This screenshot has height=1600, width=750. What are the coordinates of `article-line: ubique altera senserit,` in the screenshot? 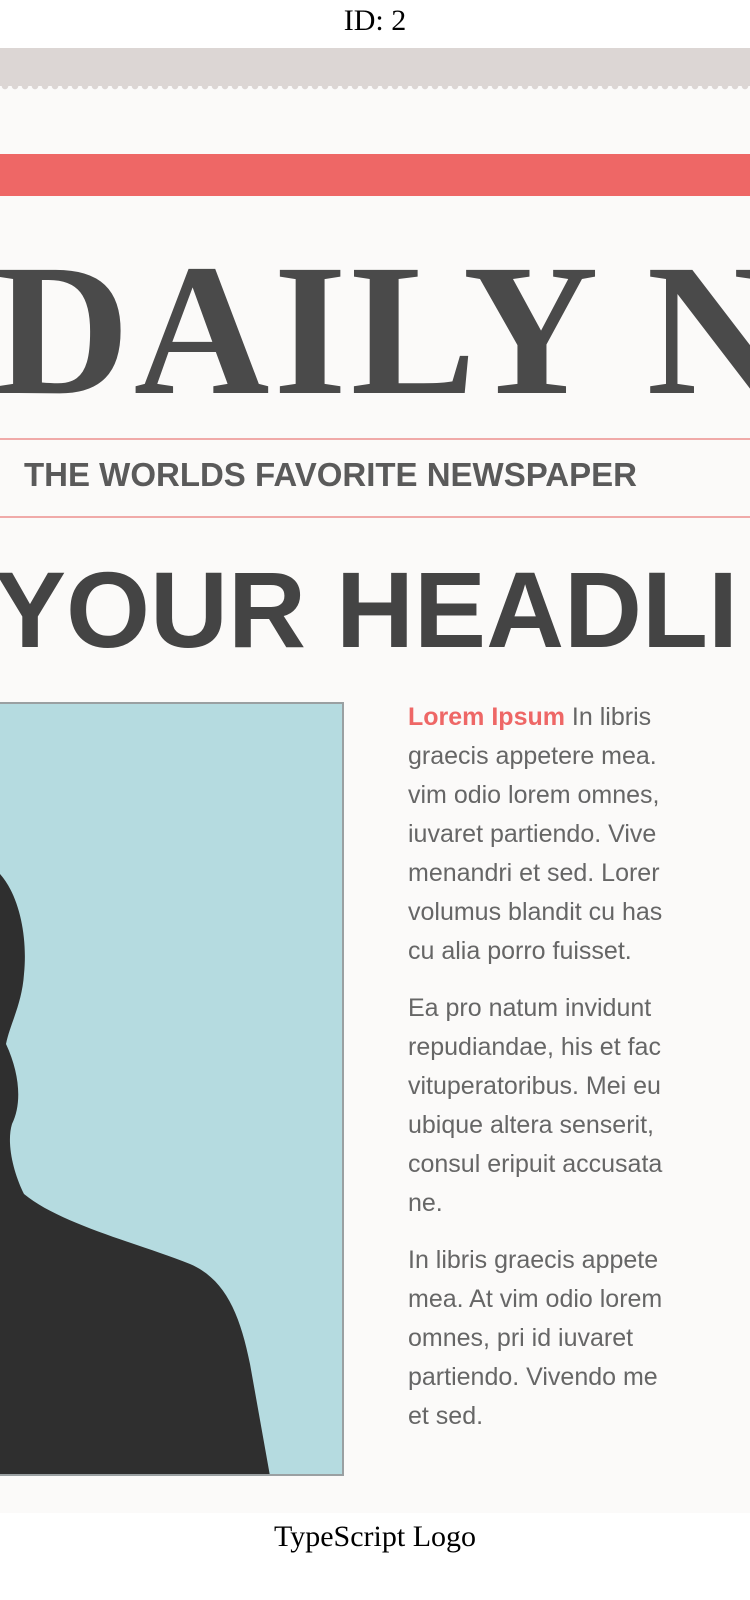 It's located at (531, 1125).